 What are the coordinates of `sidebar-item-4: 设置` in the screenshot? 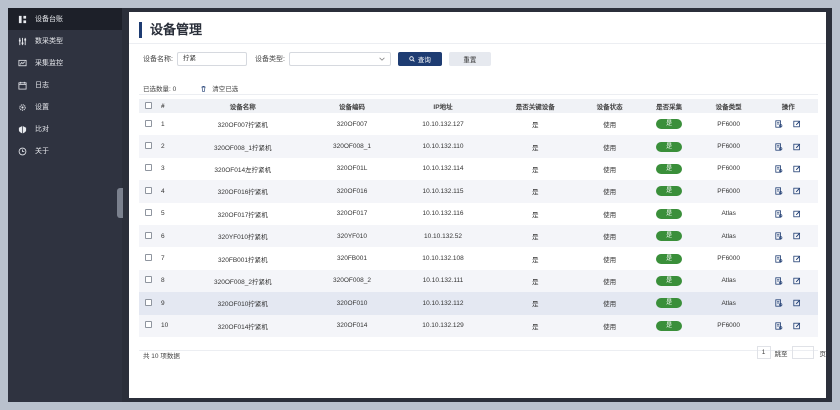 It's located at (65, 107).